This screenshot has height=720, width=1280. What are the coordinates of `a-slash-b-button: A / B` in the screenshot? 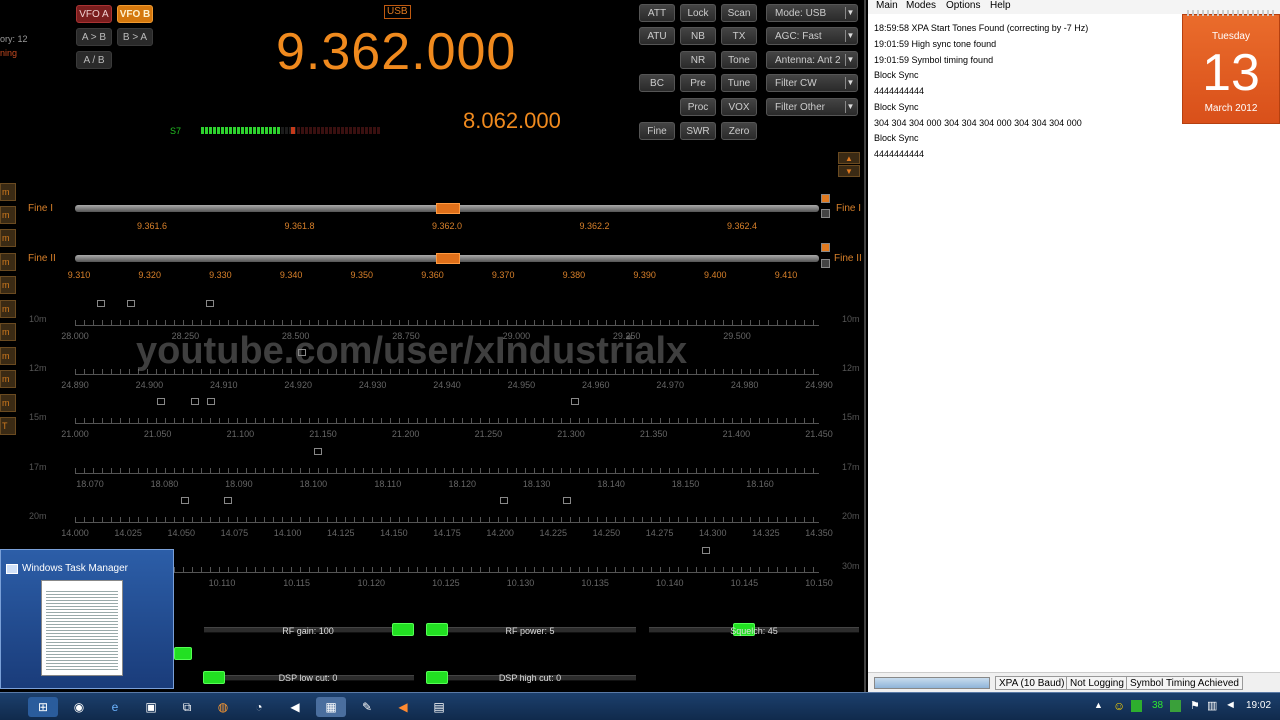 It's located at (94, 60).